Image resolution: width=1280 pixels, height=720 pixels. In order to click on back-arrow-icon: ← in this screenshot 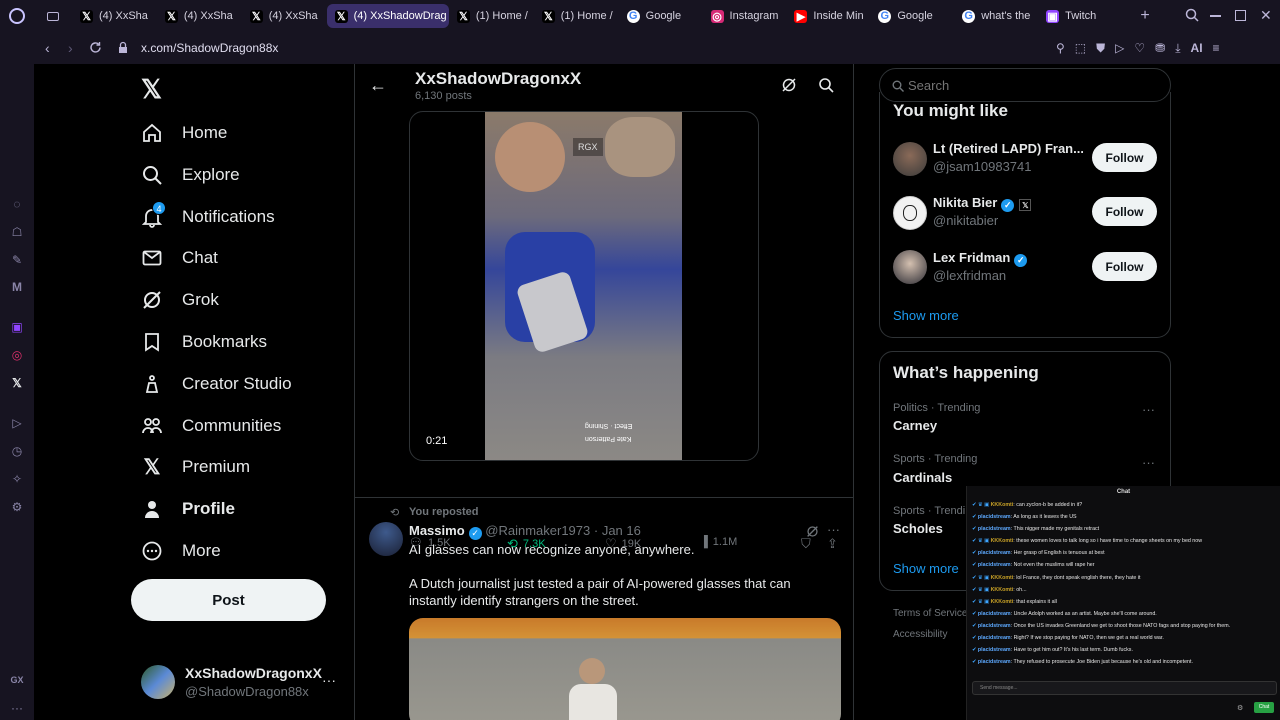, I will do `click(378, 85)`.